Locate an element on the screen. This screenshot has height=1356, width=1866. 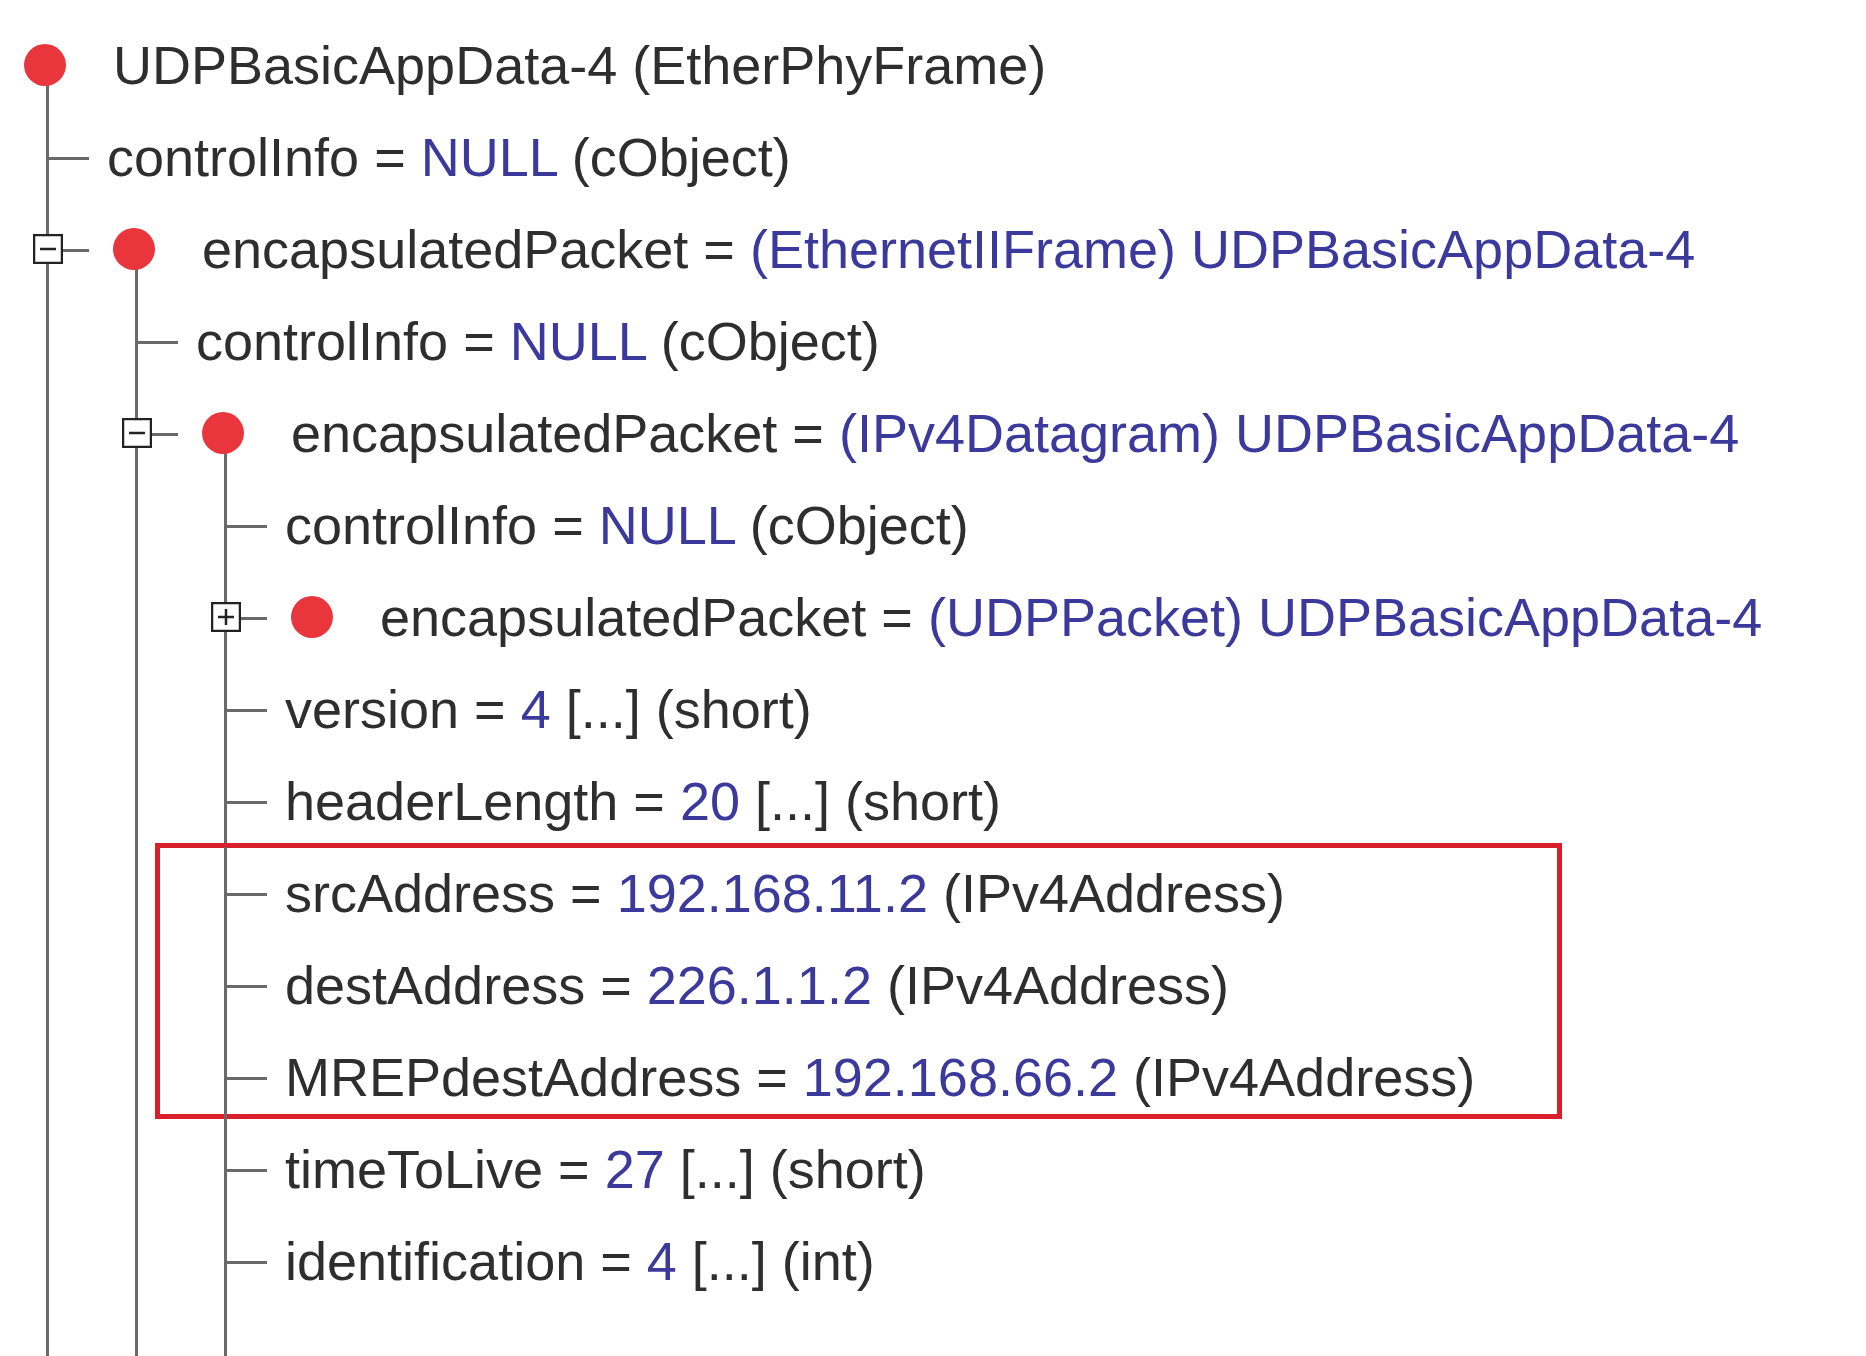
node-text: MREPdestAddress = 192.168.66.2 (IPv4Address) is located at coordinates (880, 1077).